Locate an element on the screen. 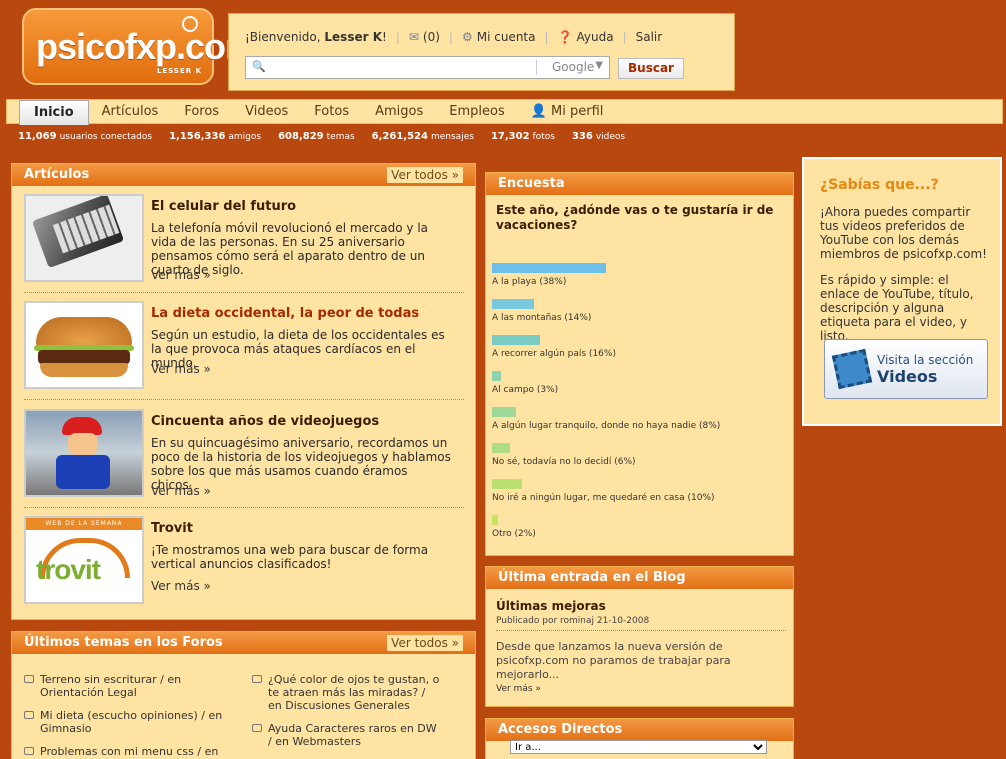 The image size is (1006, 759). nav-item-inicio: Inicio is located at coordinates (54, 112).